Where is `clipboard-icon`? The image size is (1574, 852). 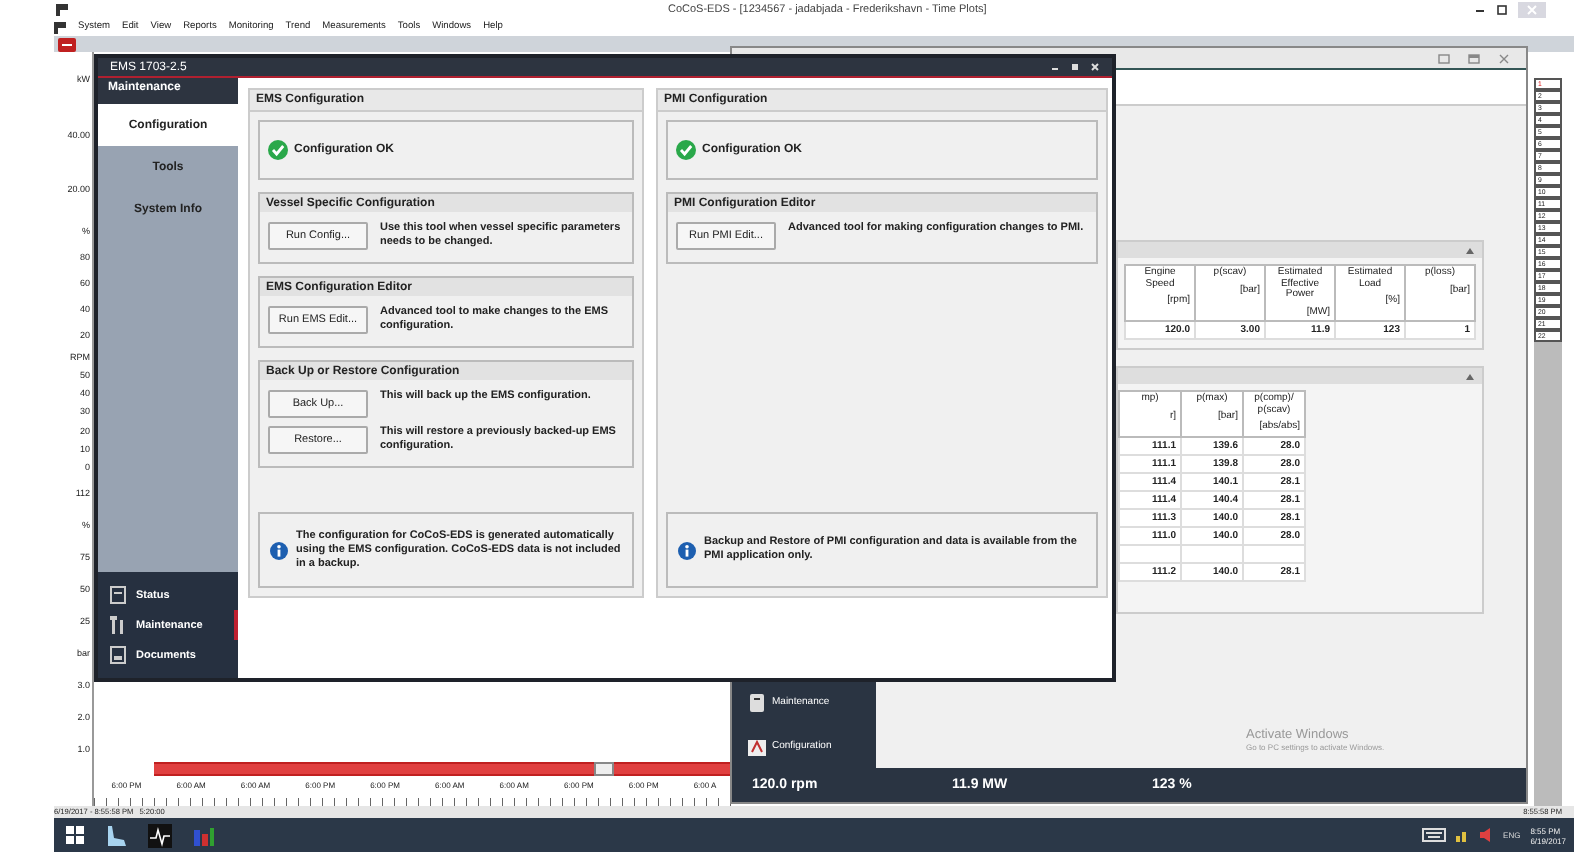
clipboard-icon is located at coordinates (118, 595).